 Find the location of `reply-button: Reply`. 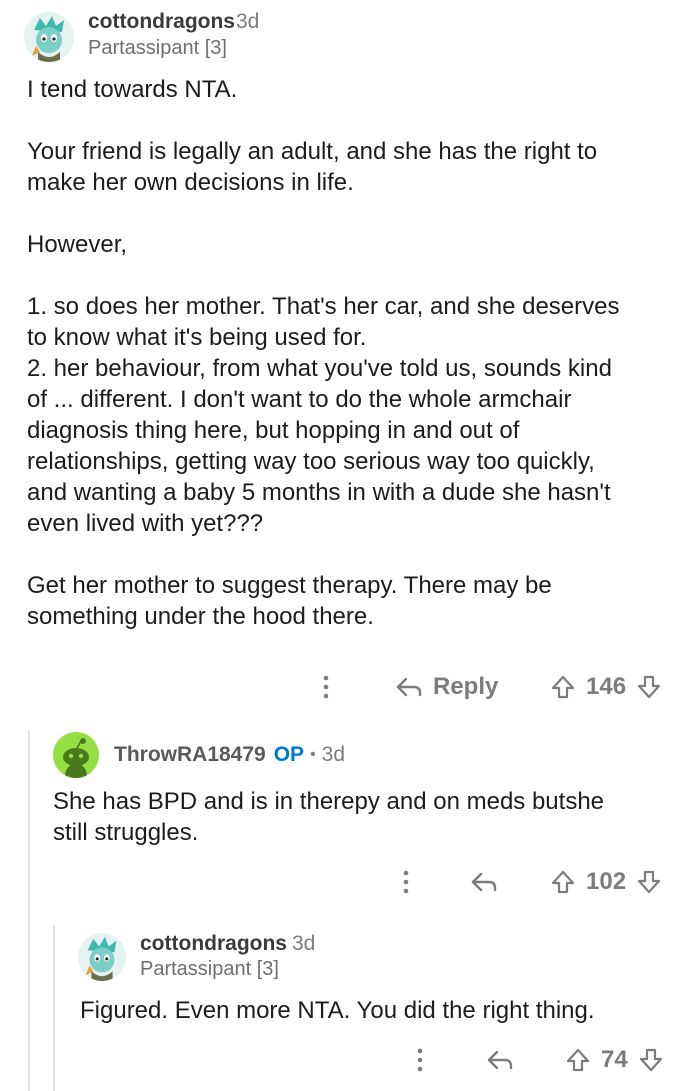

reply-button: Reply is located at coordinates (446, 687).